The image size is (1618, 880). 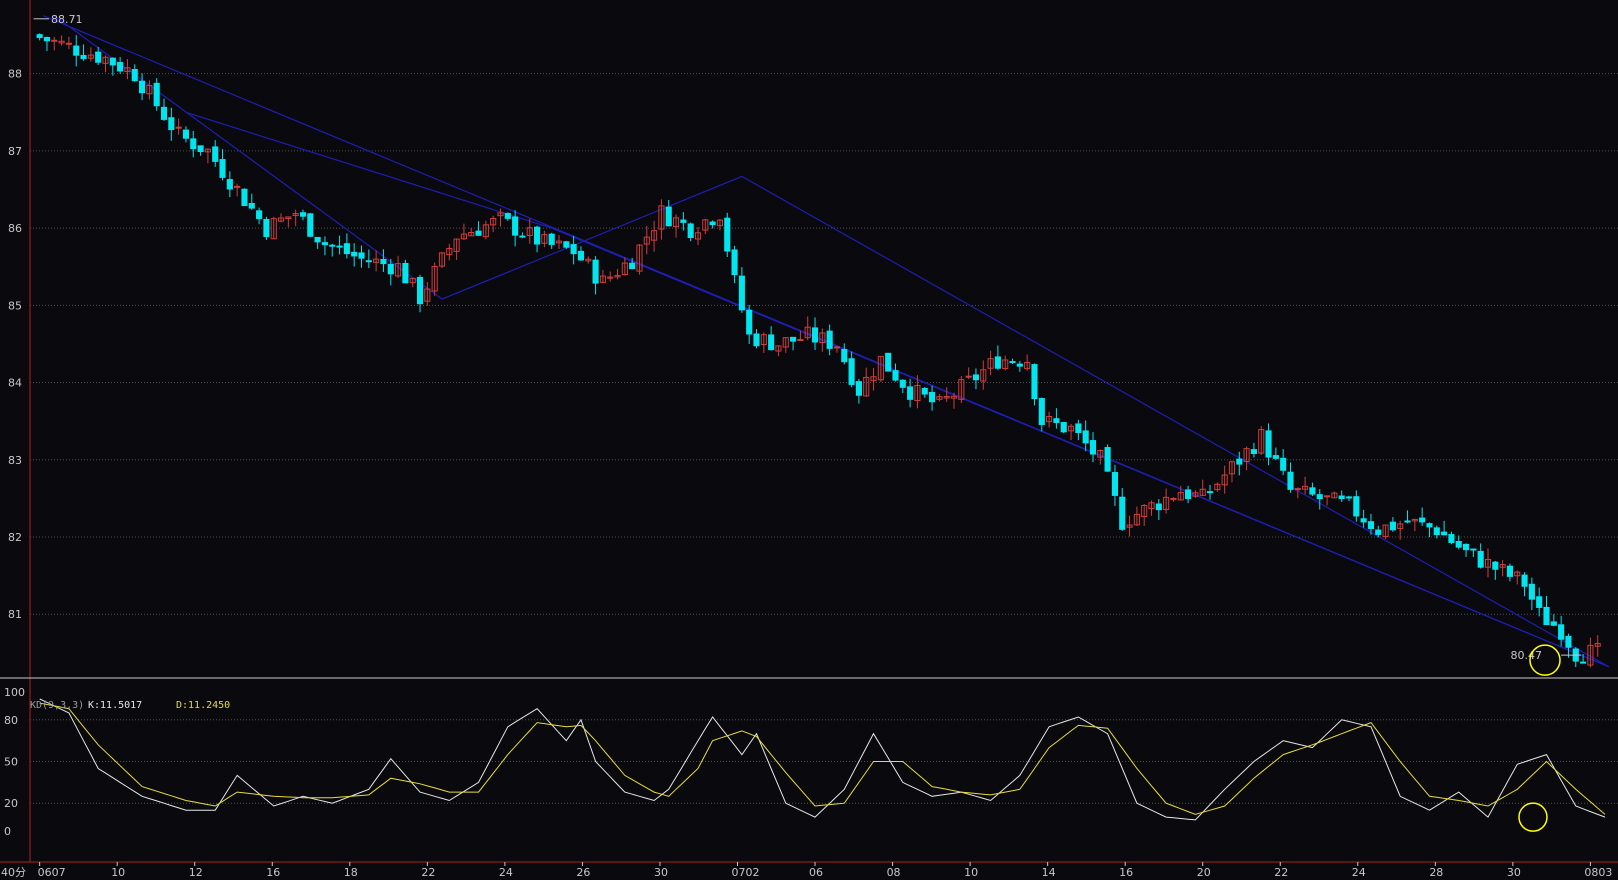 I want to click on x-tick-label: 08, so click(x=894, y=872).